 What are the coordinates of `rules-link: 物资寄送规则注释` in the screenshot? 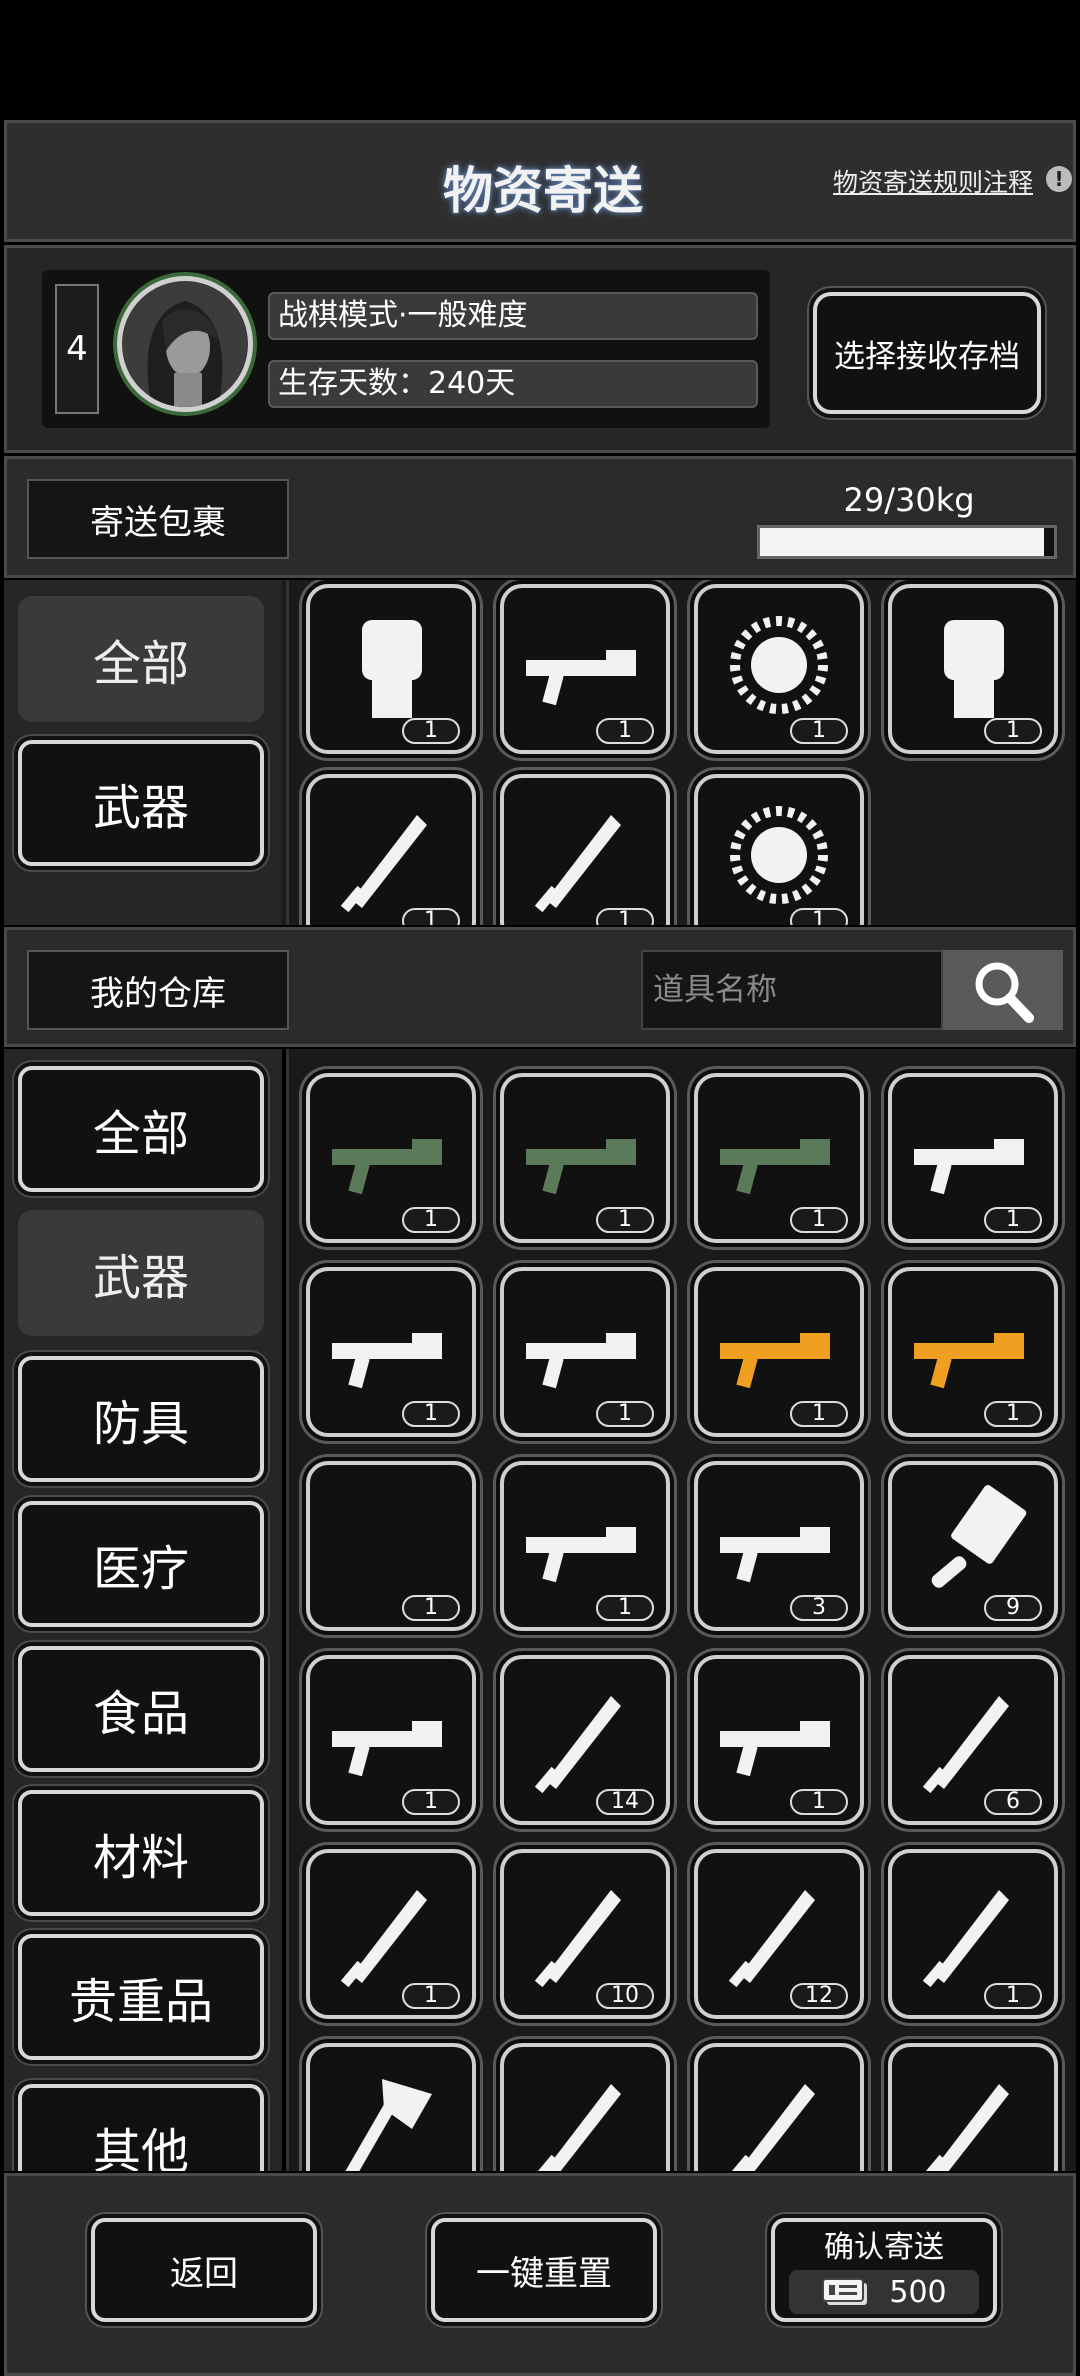 It's located at (933, 181).